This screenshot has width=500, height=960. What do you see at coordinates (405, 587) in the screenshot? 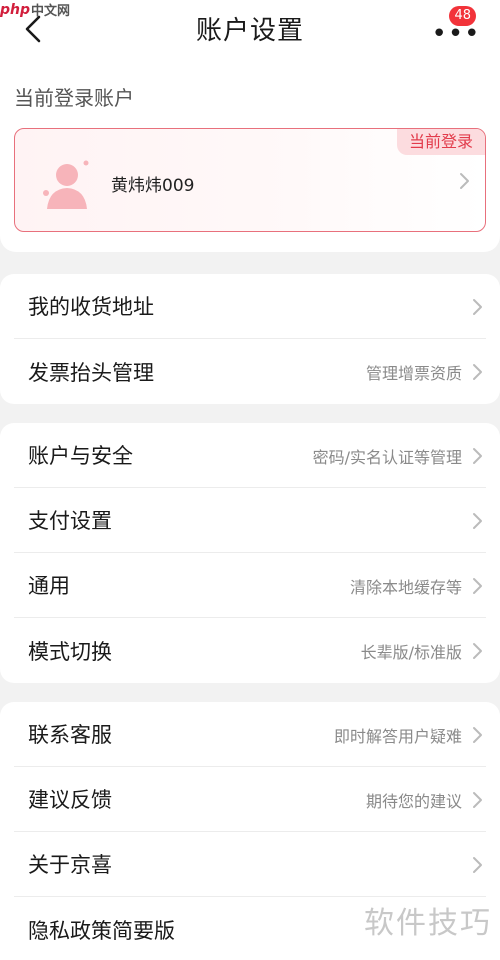
I see `row-subtitle: 清除本地缓存等` at bounding box center [405, 587].